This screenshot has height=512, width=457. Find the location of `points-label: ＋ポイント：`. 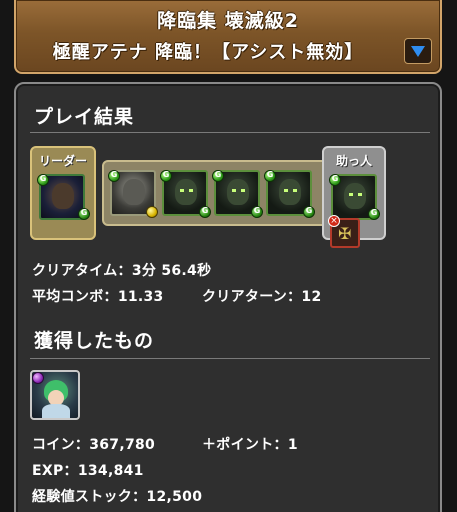

points-label: ＋ポイント： is located at coordinates (245, 445).